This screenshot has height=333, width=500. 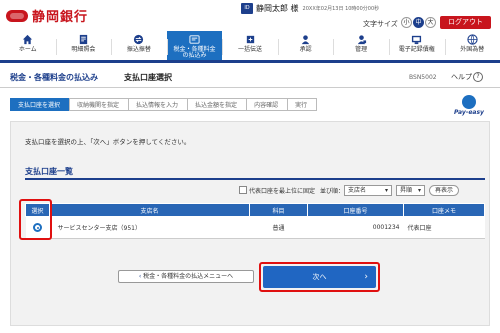 What do you see at coordinates (138, 49) in the screenshot?
I see `nav-transfer-label: 振込振替` at bounding box center [138, 49].